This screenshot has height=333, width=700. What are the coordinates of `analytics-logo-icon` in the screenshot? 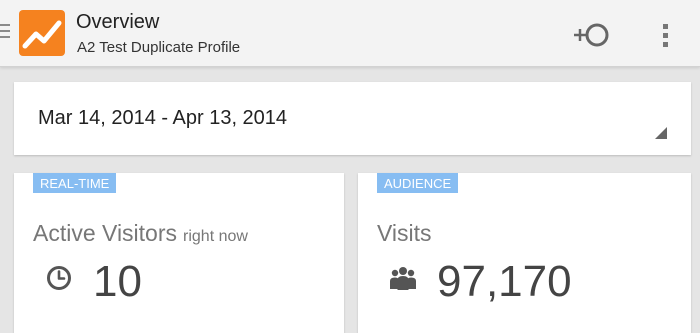 It's located at (42, 33).